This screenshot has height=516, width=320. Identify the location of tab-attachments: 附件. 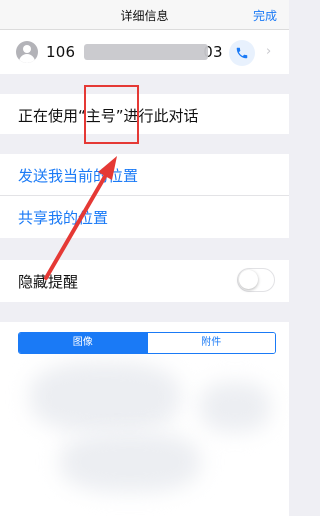
(210, 343).